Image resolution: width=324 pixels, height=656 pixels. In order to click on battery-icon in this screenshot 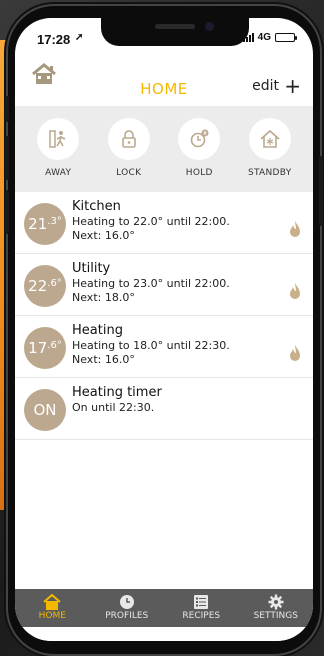, I will do `click(286, 37)`.